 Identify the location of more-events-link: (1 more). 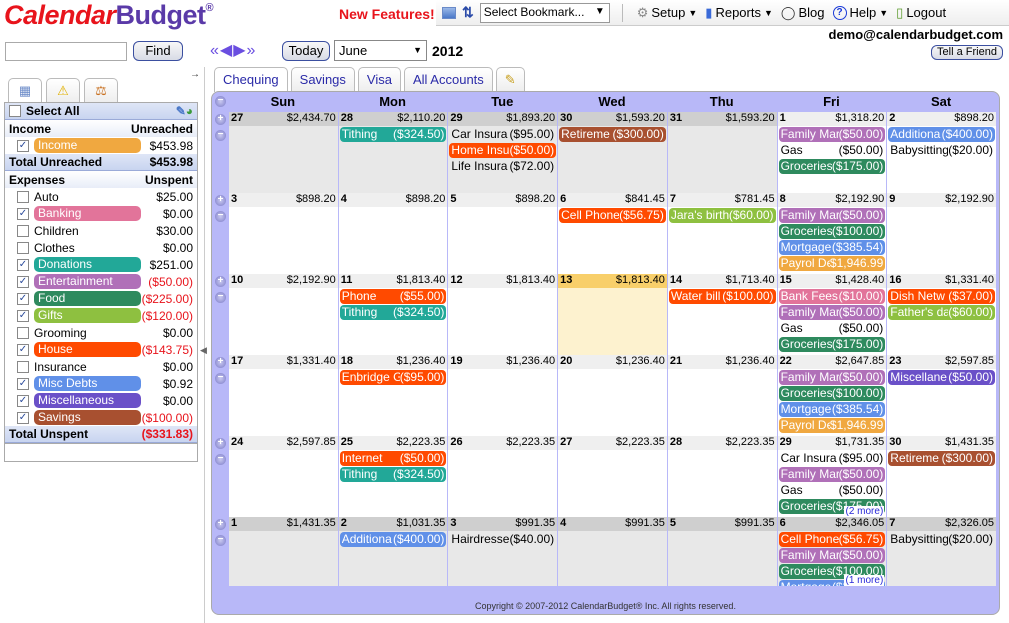
(864, 580).